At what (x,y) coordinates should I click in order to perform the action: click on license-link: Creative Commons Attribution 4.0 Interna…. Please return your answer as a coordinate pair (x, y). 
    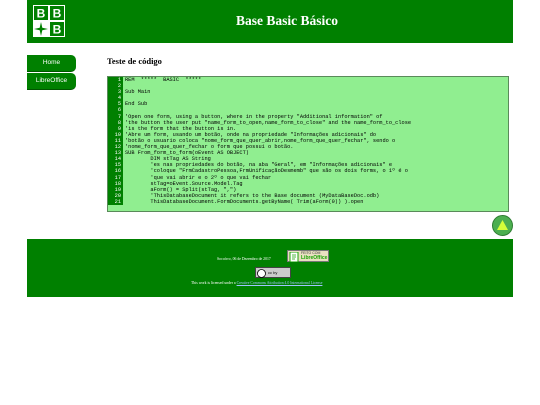
    Looking at the image, I should click on (280, 283).